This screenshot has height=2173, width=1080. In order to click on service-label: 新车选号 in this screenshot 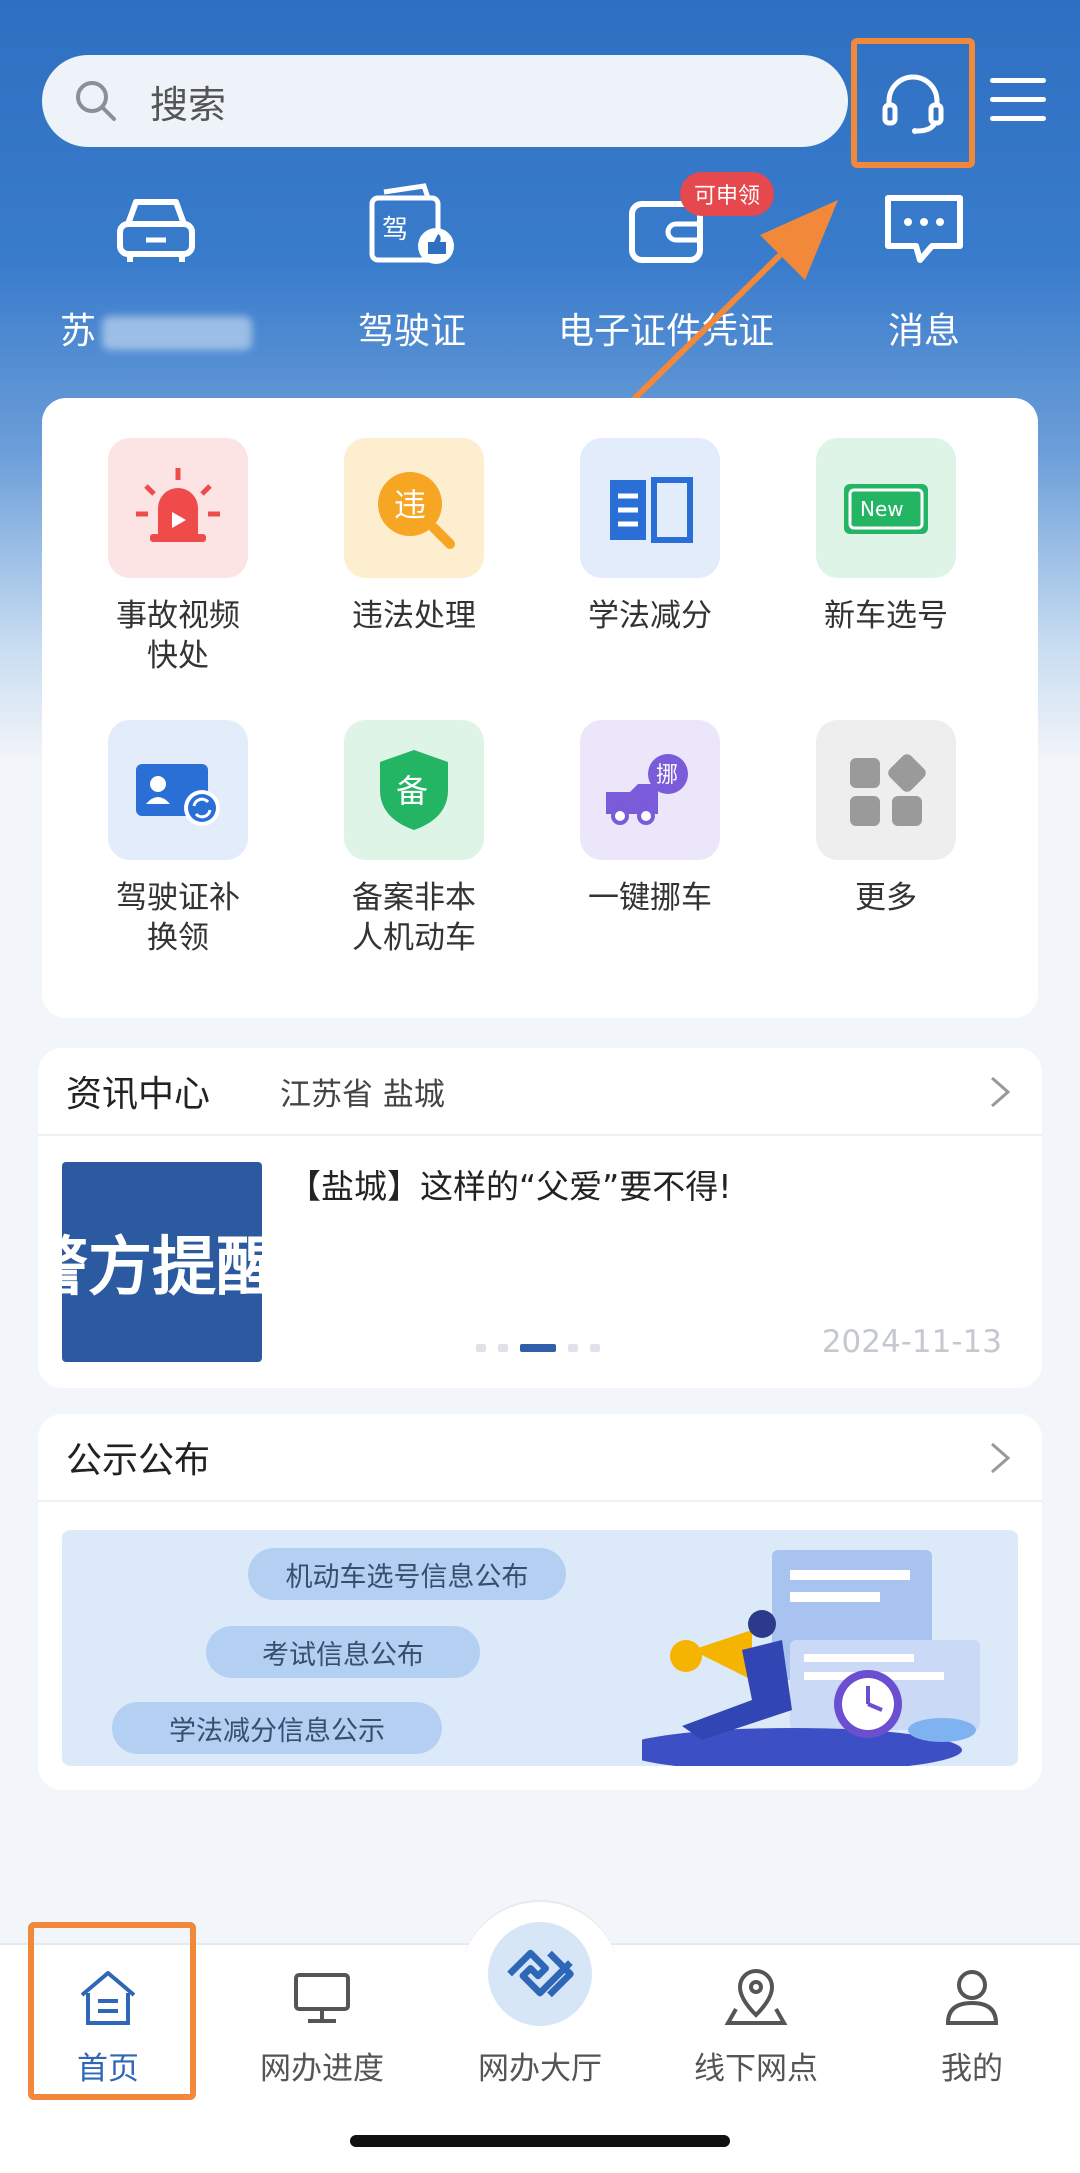, I will do `click(886, 616)`.